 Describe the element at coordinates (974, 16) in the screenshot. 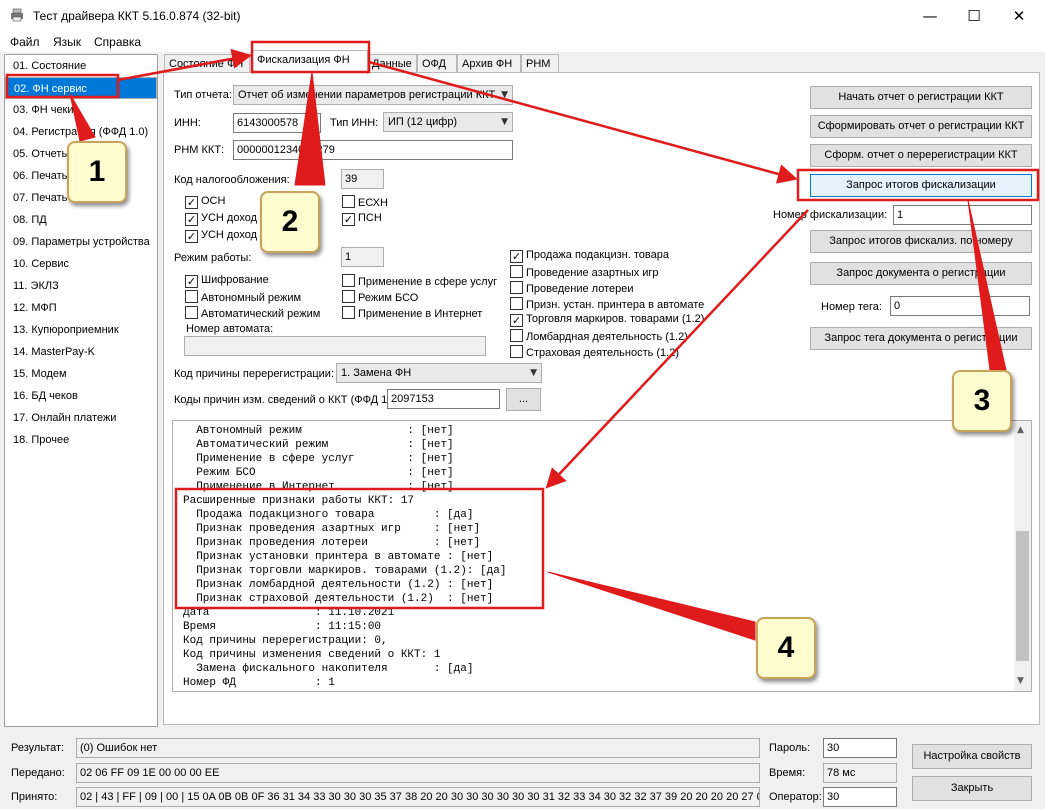

I see `maximize-button: ☐` at that location.